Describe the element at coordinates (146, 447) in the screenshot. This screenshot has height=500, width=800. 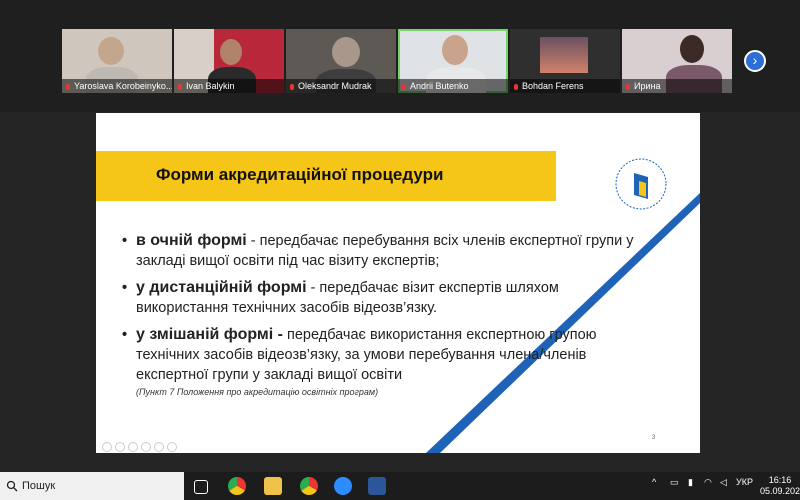
I see `view-all-icon` at that location.